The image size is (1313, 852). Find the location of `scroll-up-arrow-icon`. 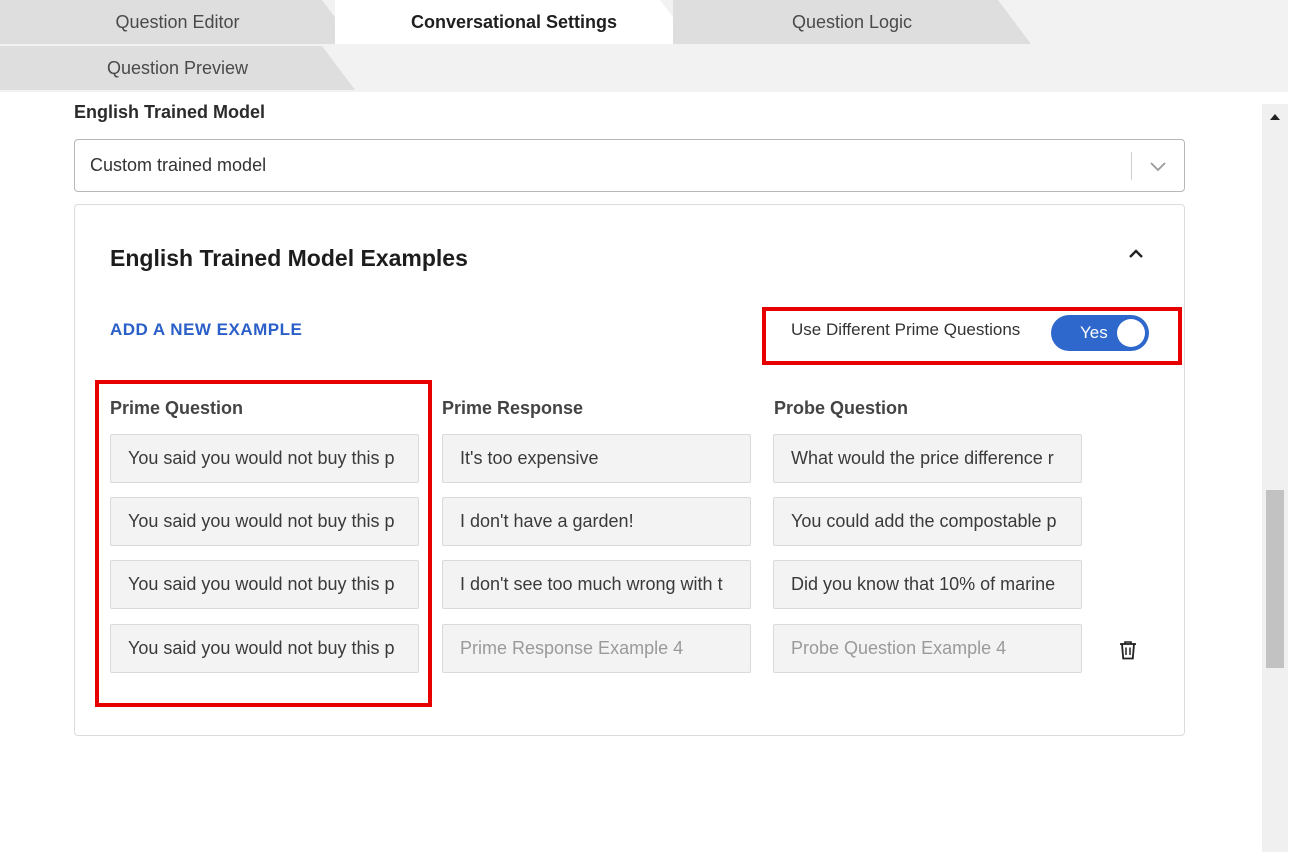

scroll-up-arrow-icon is located at coordinates (1275, 117).